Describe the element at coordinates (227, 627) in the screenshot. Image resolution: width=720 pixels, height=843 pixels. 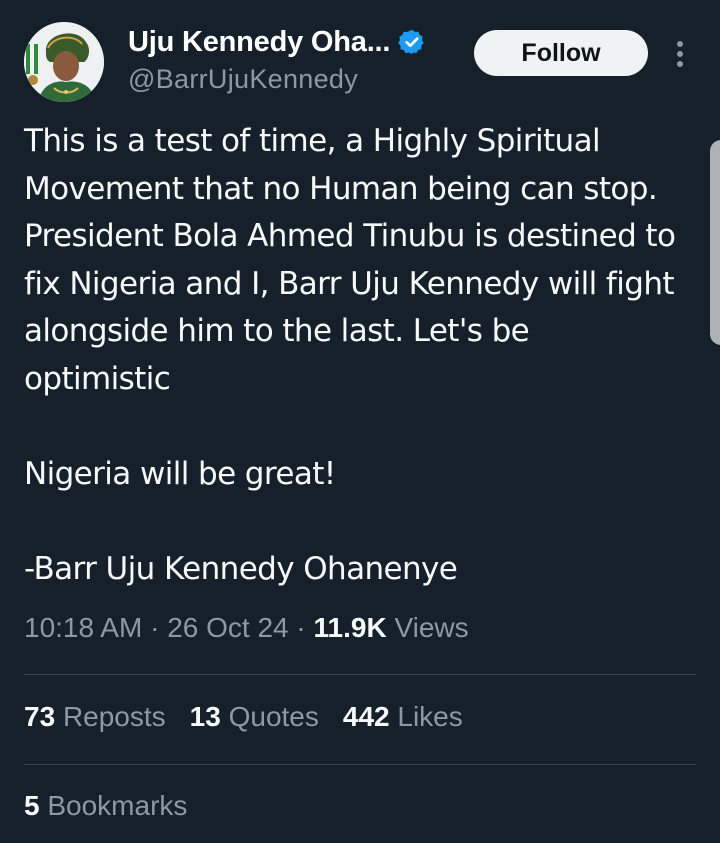
I see `tweet-date: 26 Oct 24` at that location.